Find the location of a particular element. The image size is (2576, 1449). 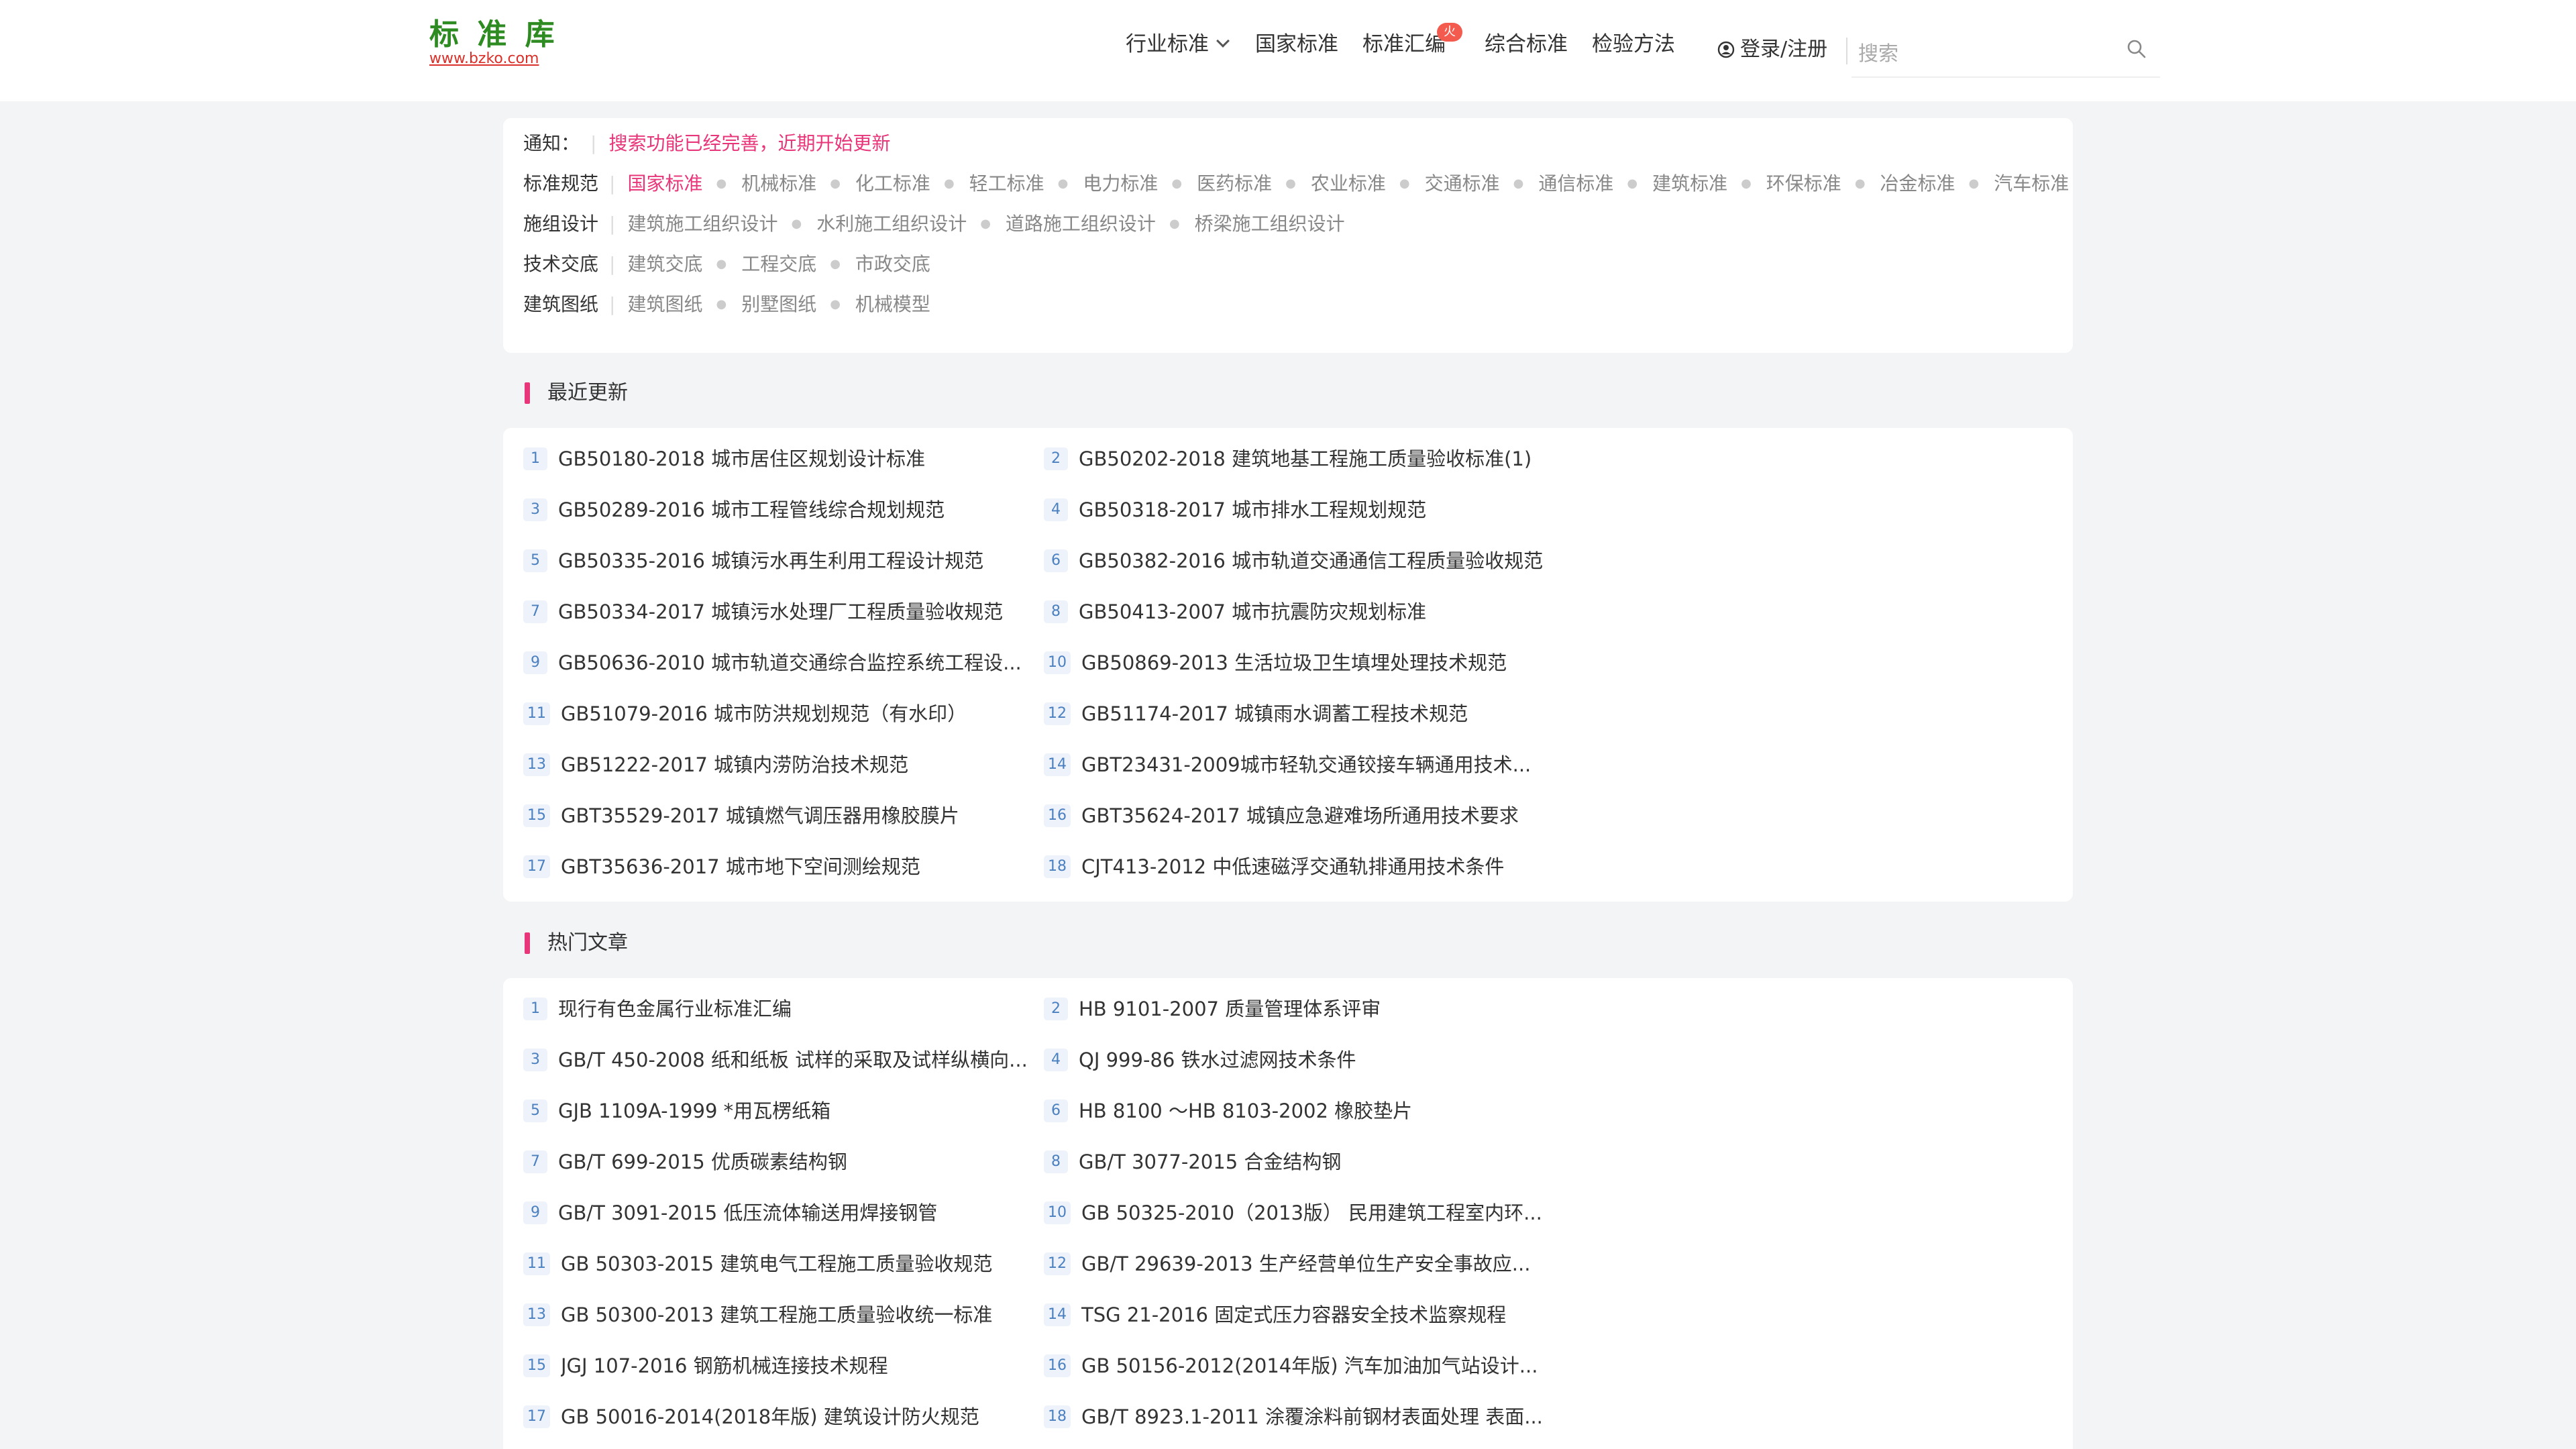

logo-url: www.bzko.com is located at coordinates (489, 59).